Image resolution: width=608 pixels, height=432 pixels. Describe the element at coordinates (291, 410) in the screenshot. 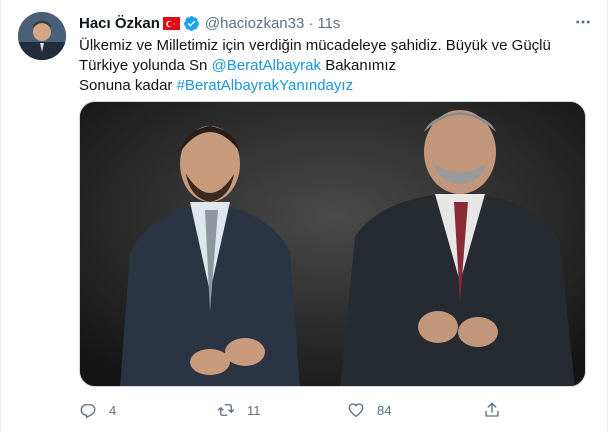

I see `tweet-actions: 4 11 84` at that location.